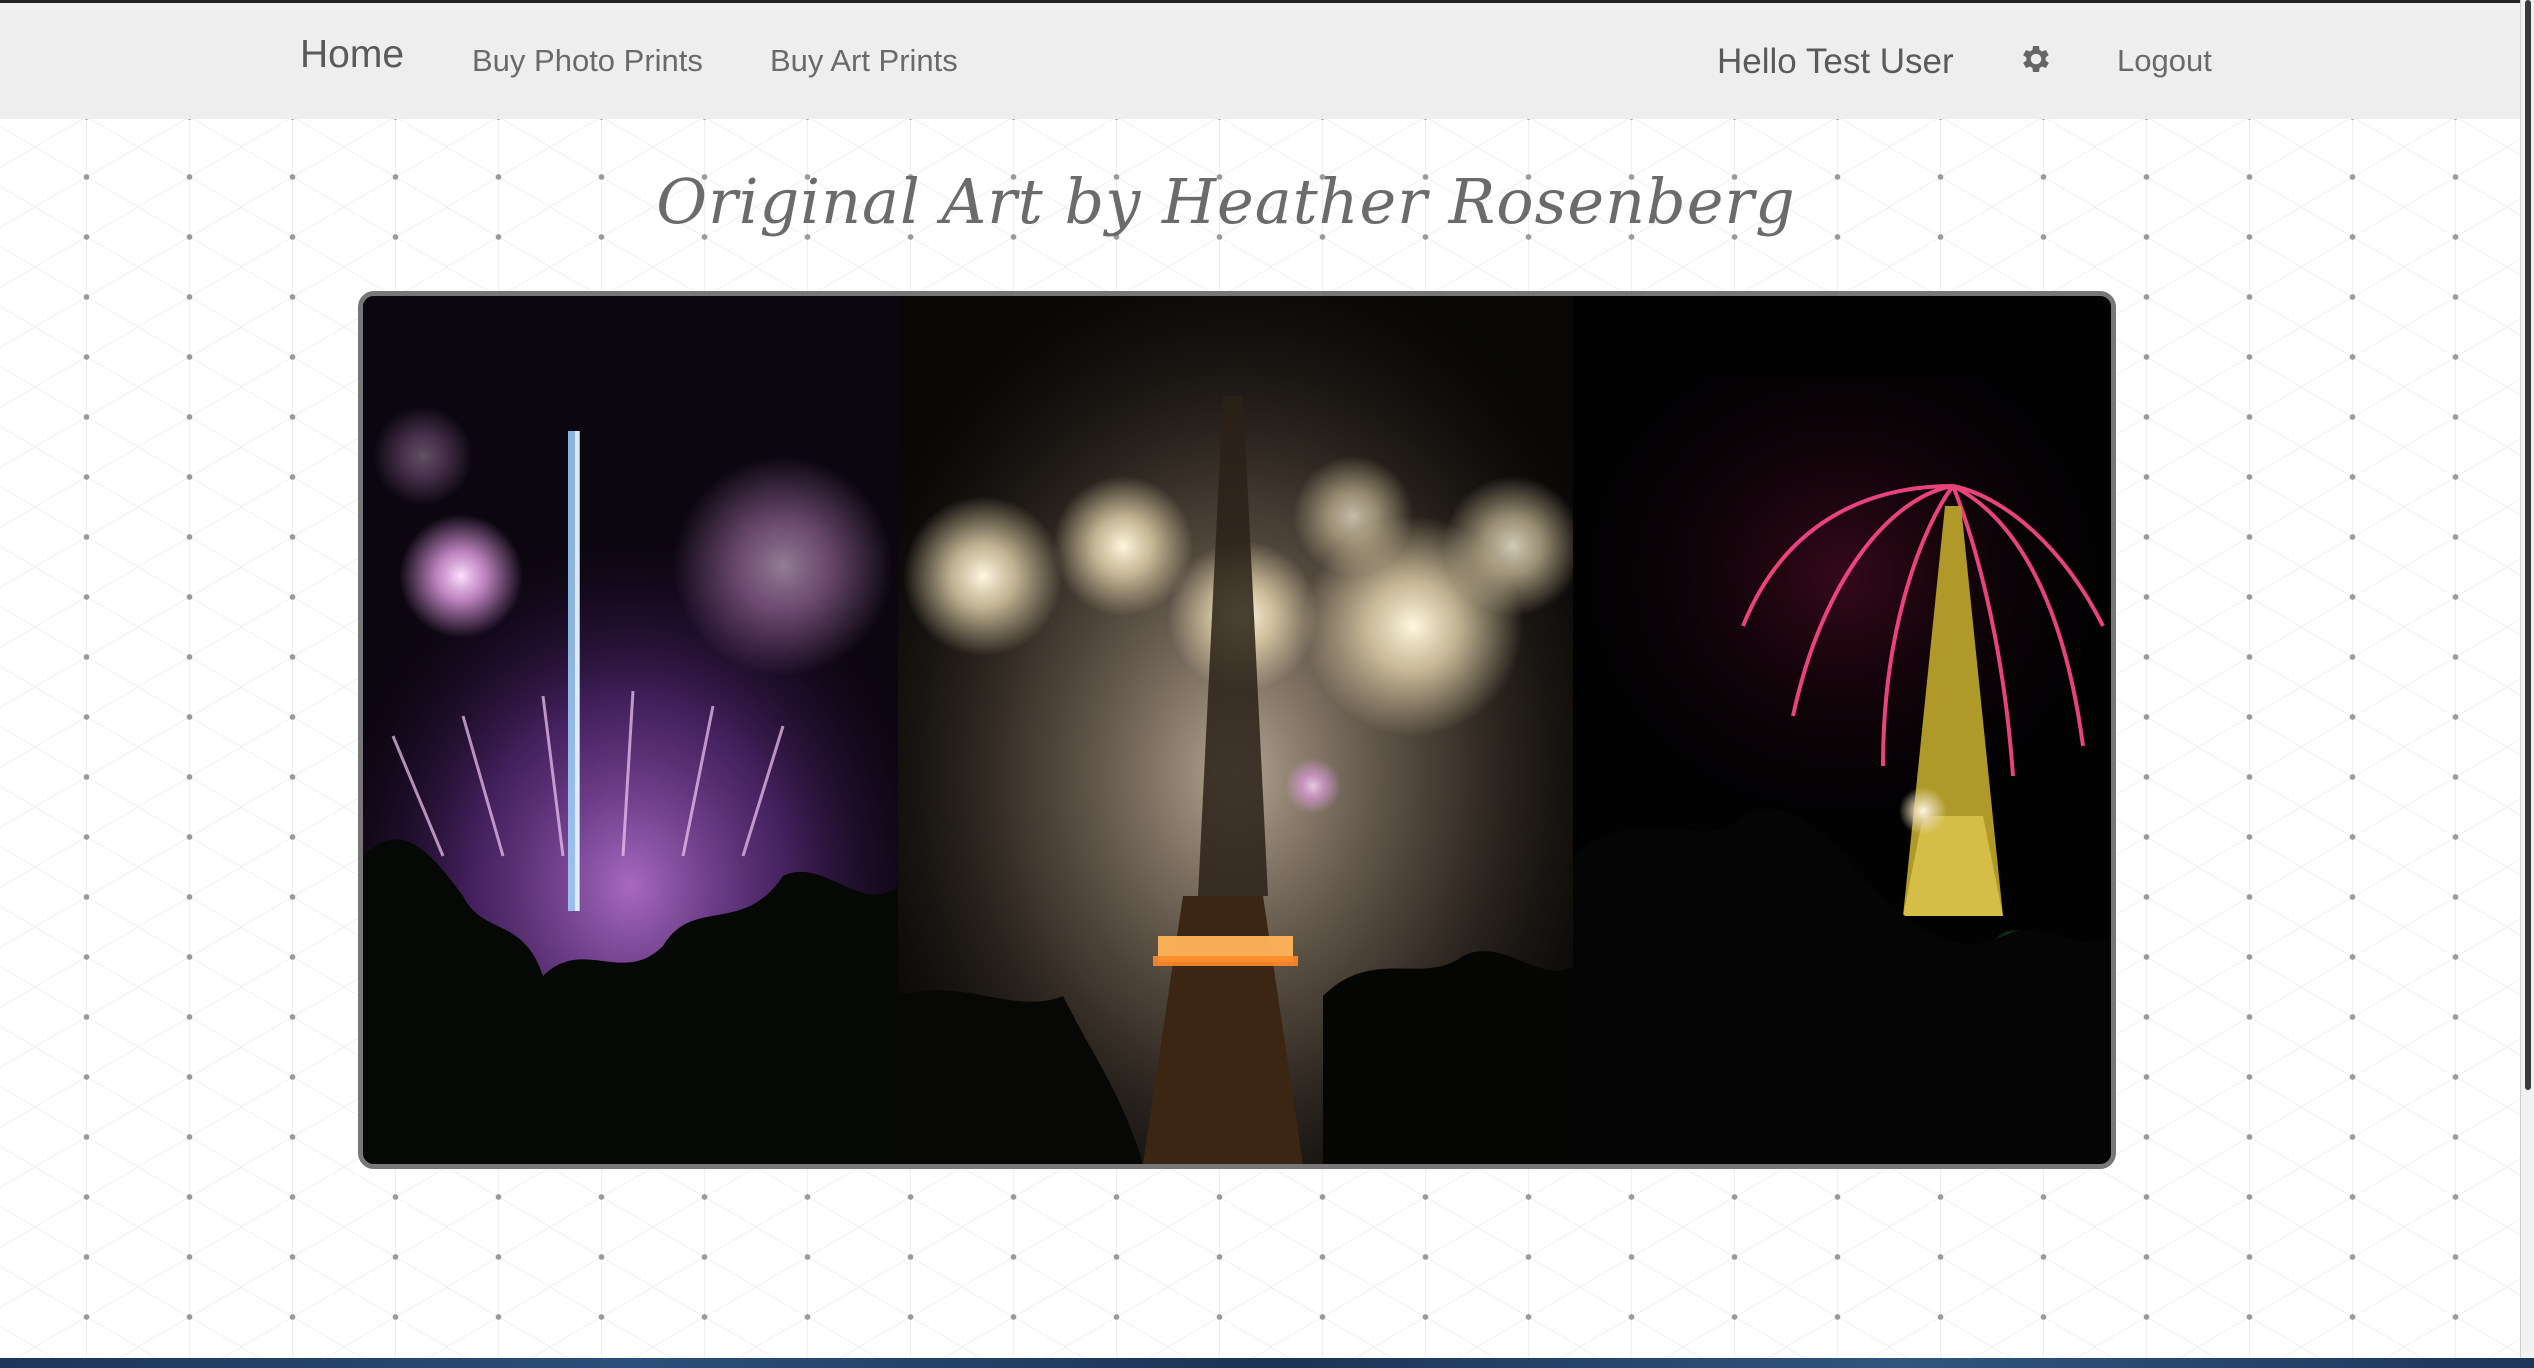 The height and width of the screenshot is (1368, 2534). Describe the element at coordinates (1835, 62) in the screenshot. I see `user-greeting: Hello Test User` at that location.